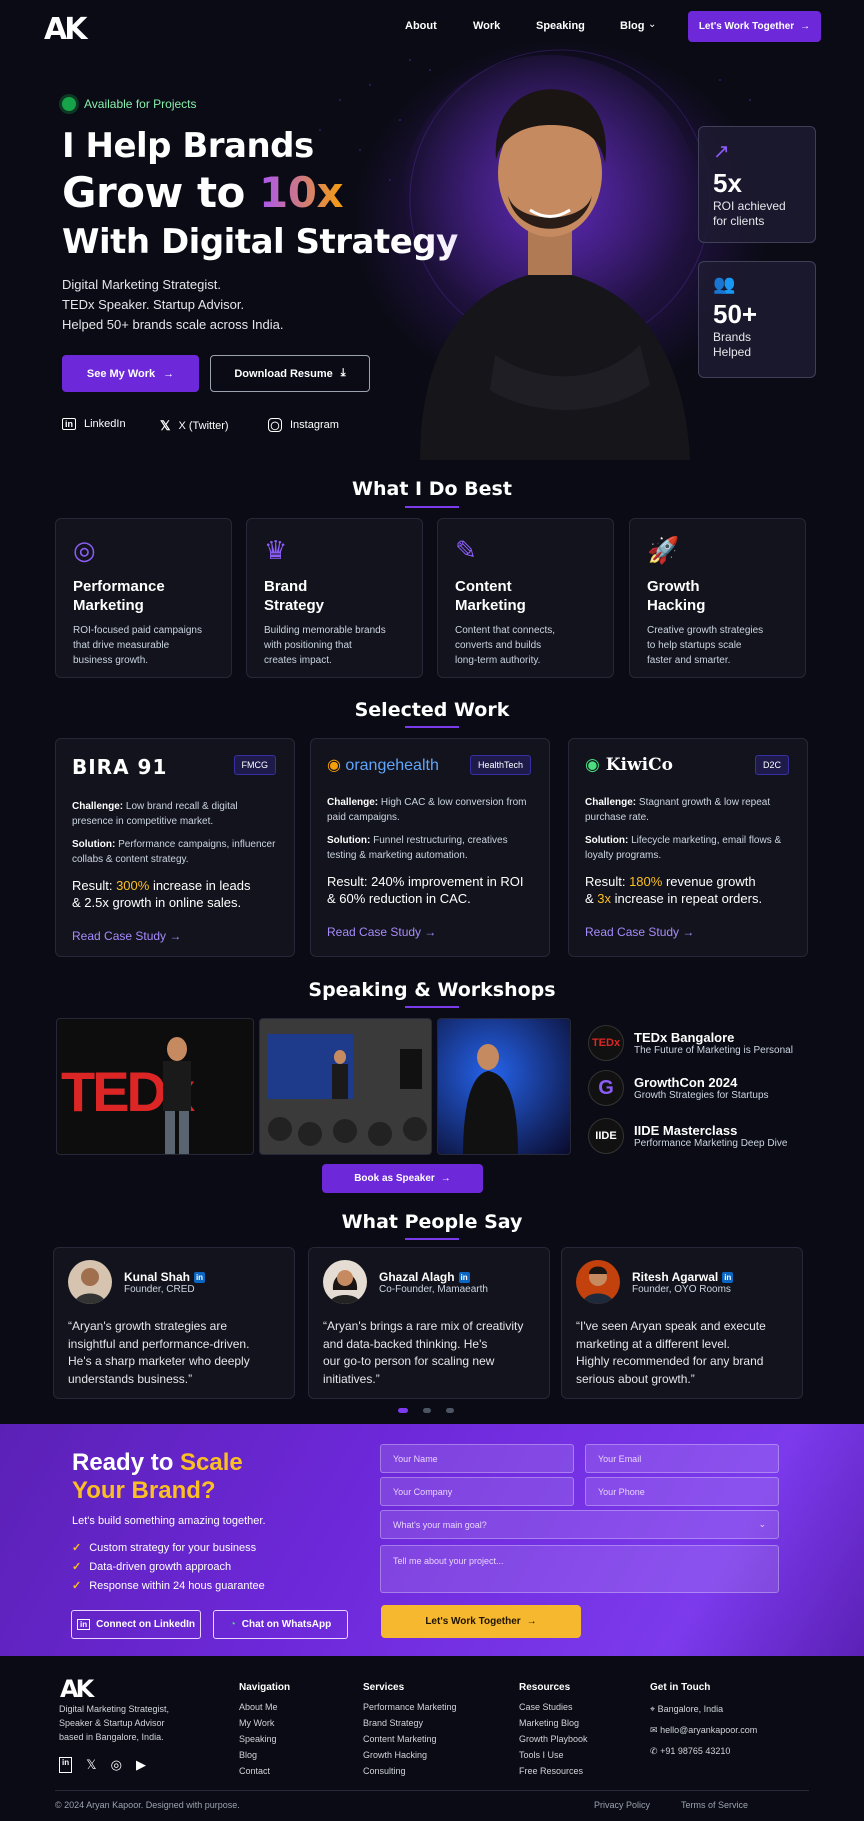  I want to click on rocket-icon: 🚀, so click(663, 550).